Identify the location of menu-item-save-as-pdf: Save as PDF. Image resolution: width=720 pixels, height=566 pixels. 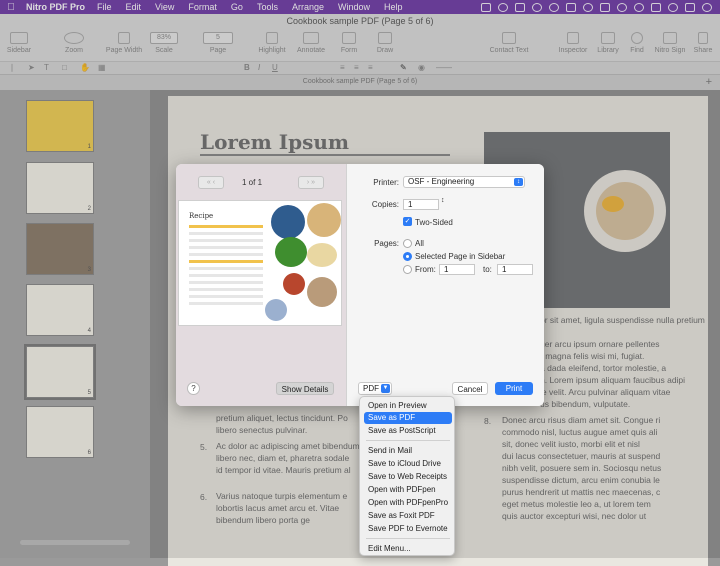
(408, 418).